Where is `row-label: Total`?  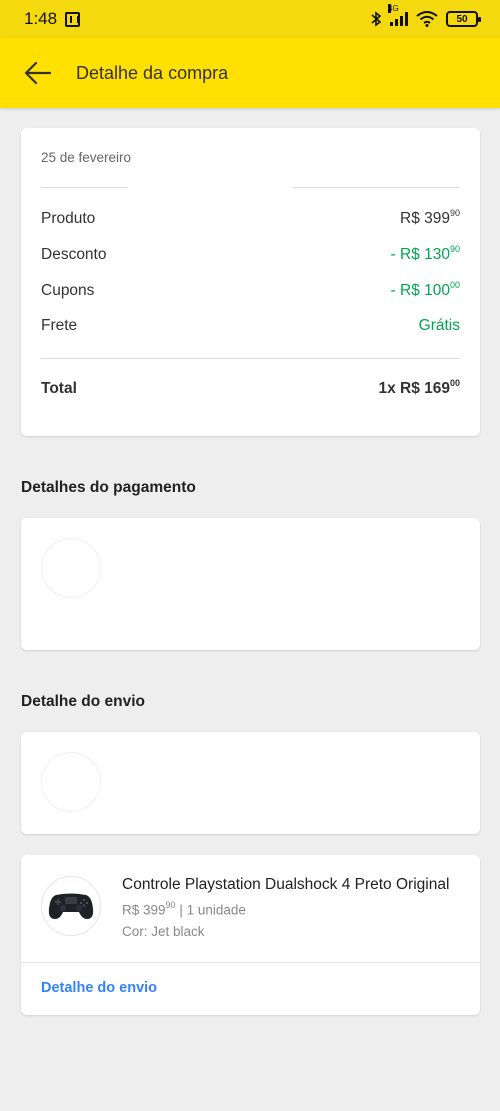
row-label: Total is located at coordinates (59, 388).